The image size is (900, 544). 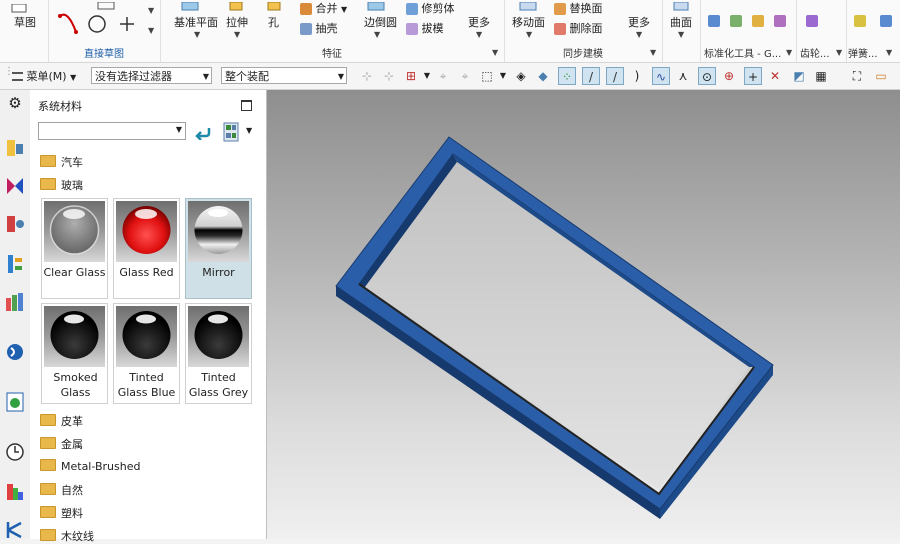 I want to click on gear-icon, so click(x=814, y=22).